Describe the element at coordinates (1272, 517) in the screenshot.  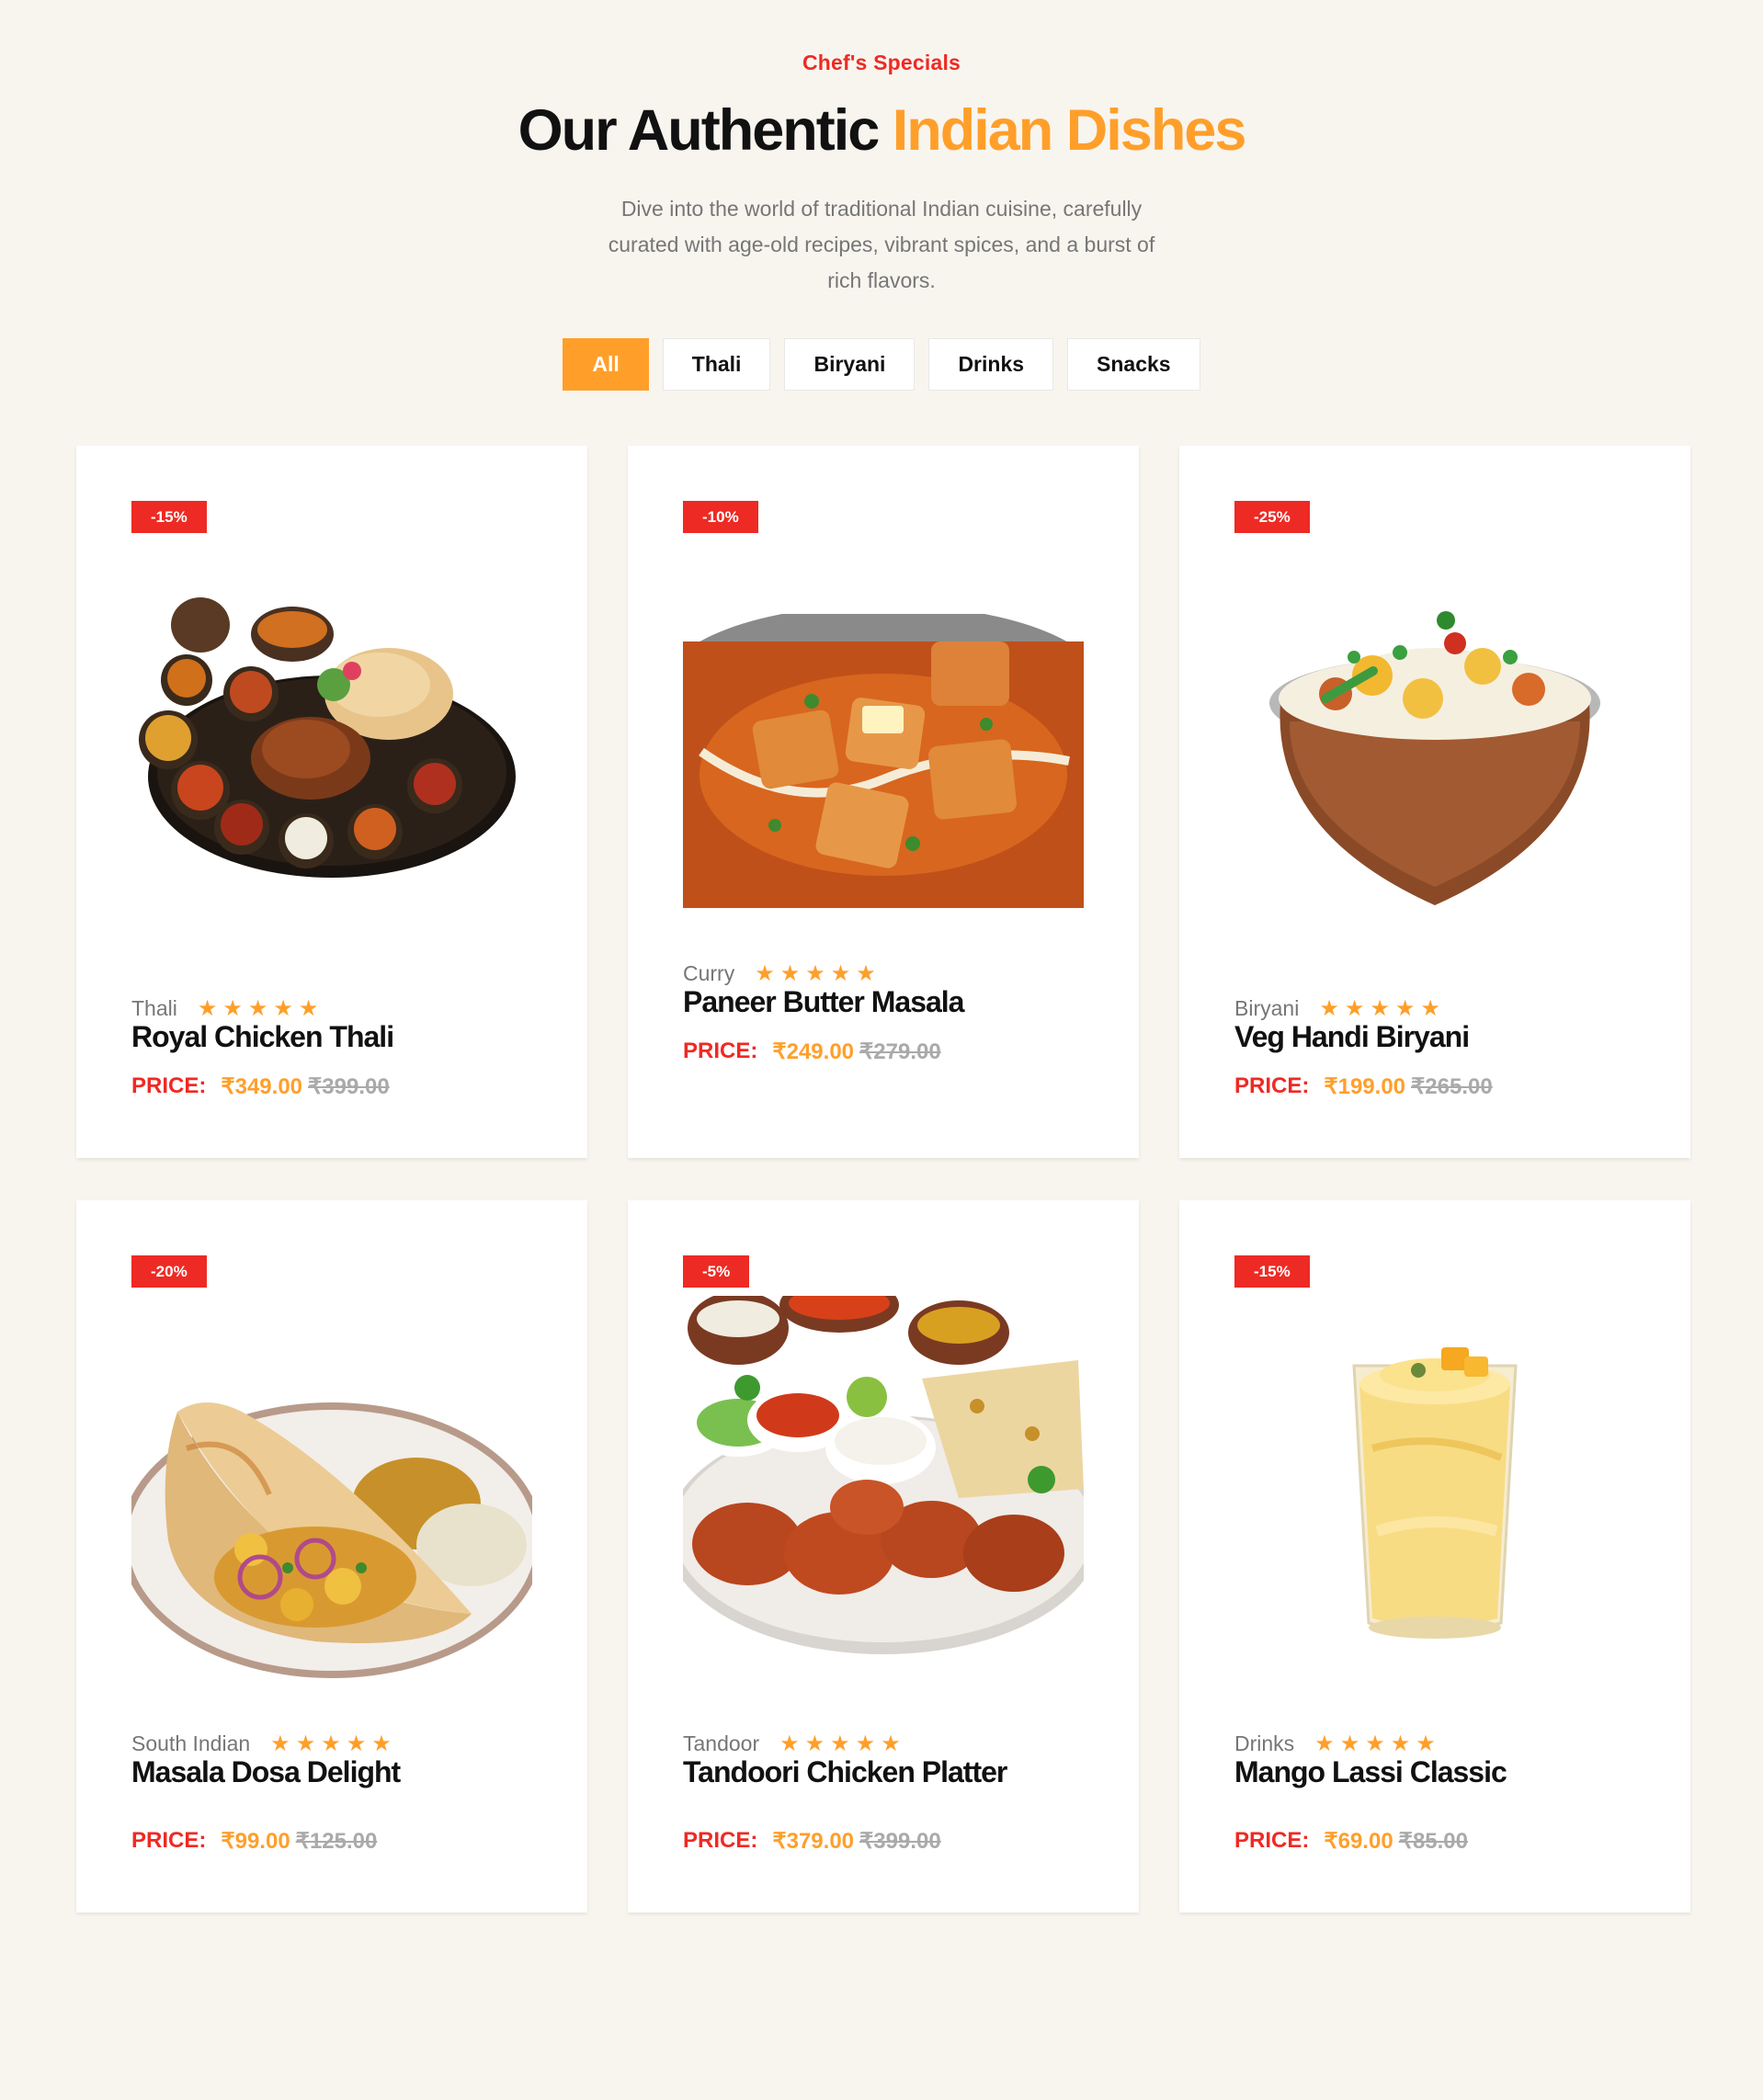
I see `discount-badge: -25%` at that location.